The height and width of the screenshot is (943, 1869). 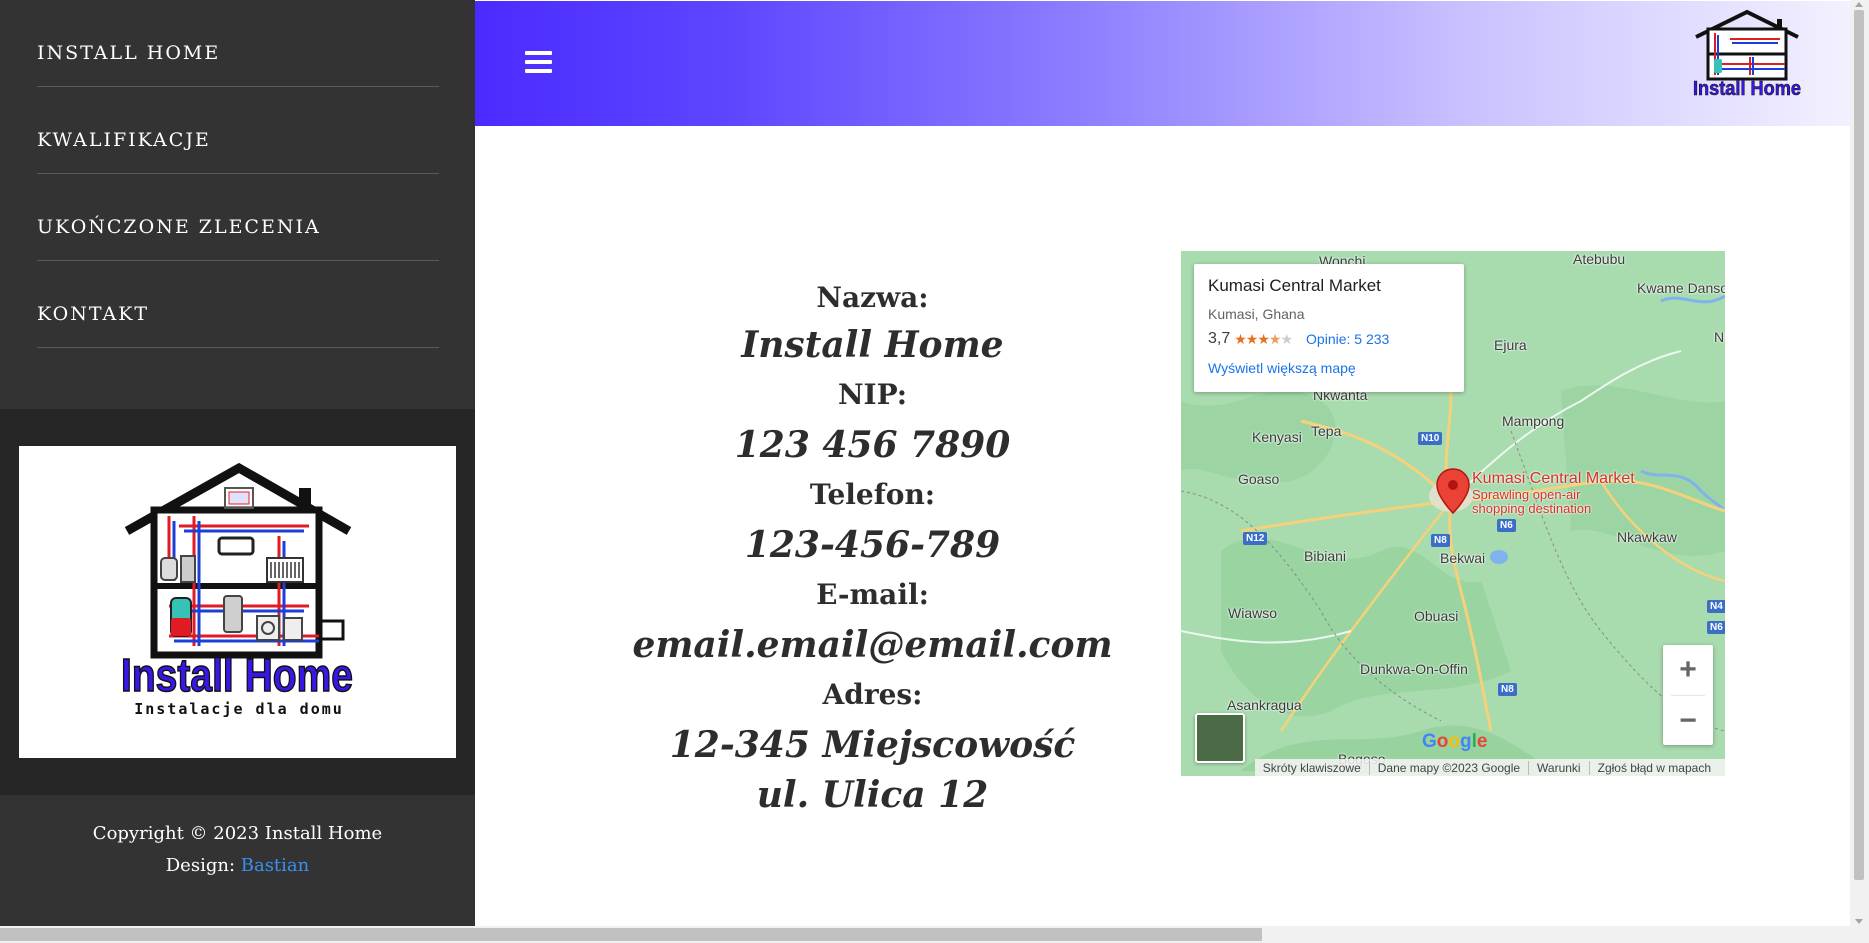 What do you see at coordinates (1688, 721) in the screenshot?
I see `zoom-out-button: −` at bounding box center [1688, 721].